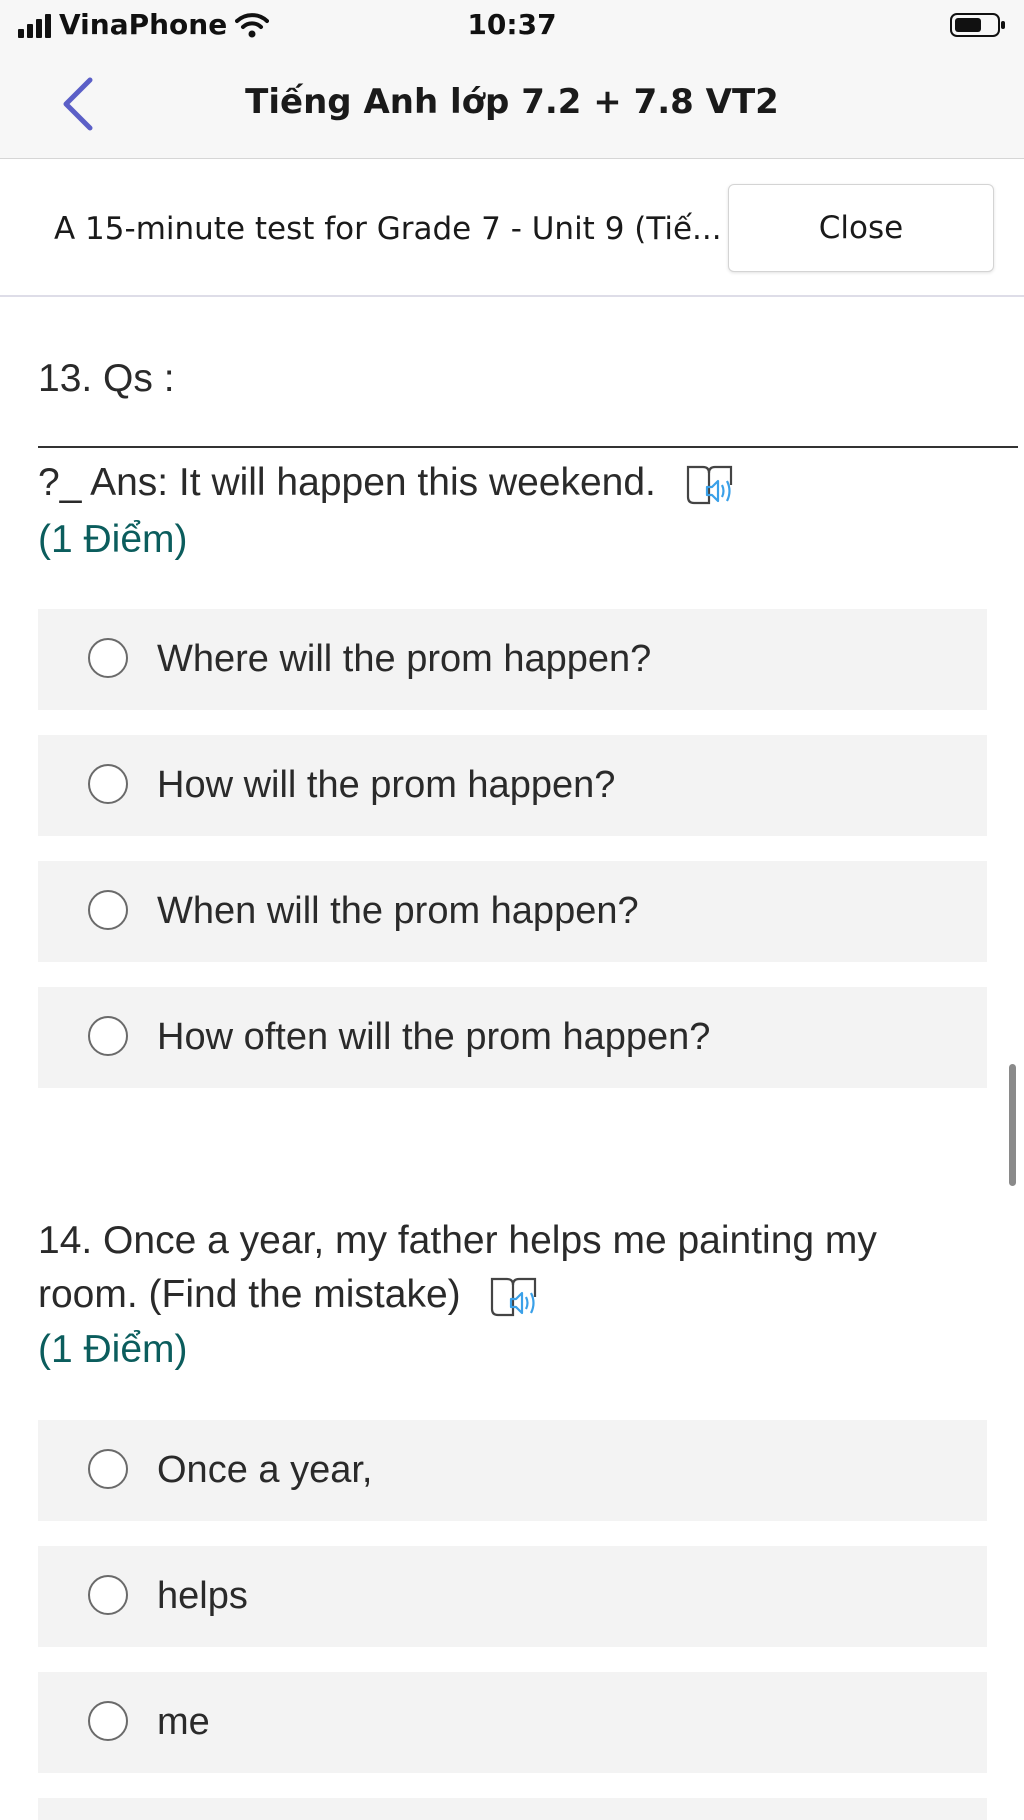 The width and height of the screenshot is (1024, 1820). I want to click on page-title: Tiếng Anh lớp 7.2 + 7.8 VT2, so click(512, 102).